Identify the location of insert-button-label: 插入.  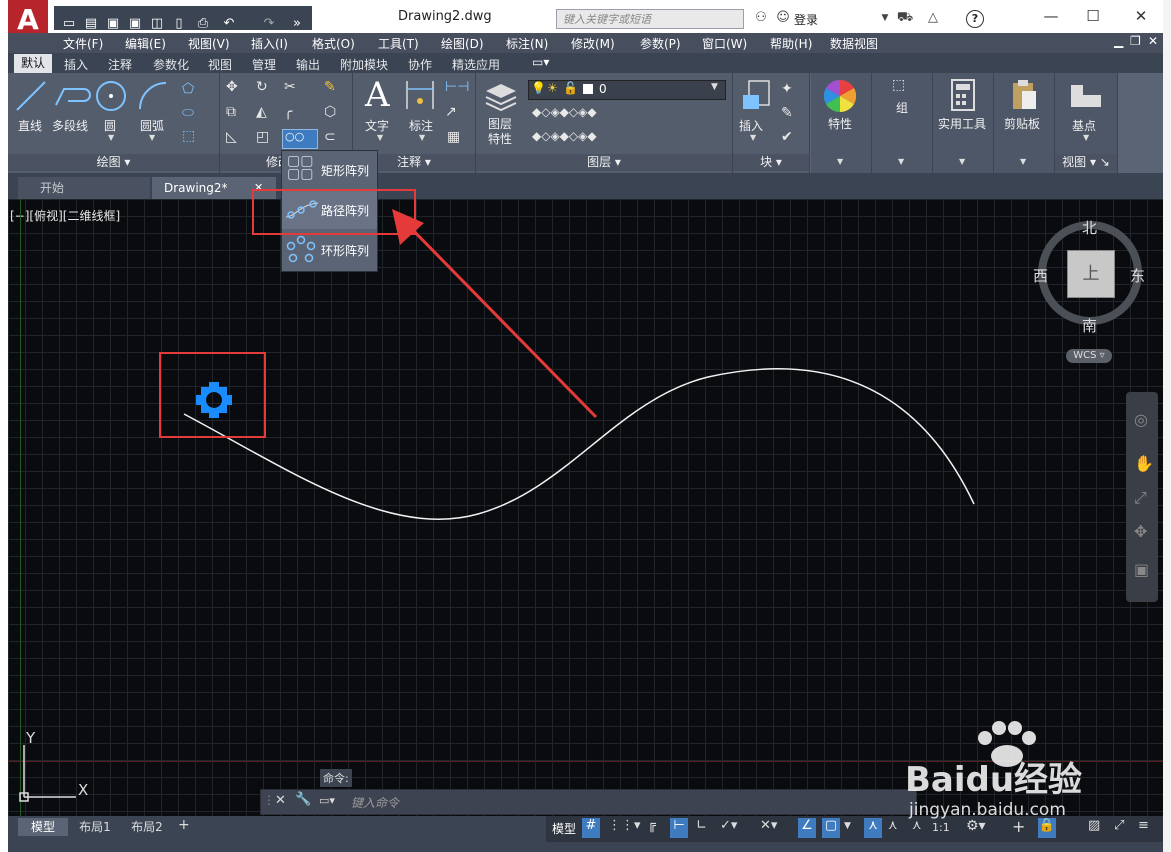
(751, 125).